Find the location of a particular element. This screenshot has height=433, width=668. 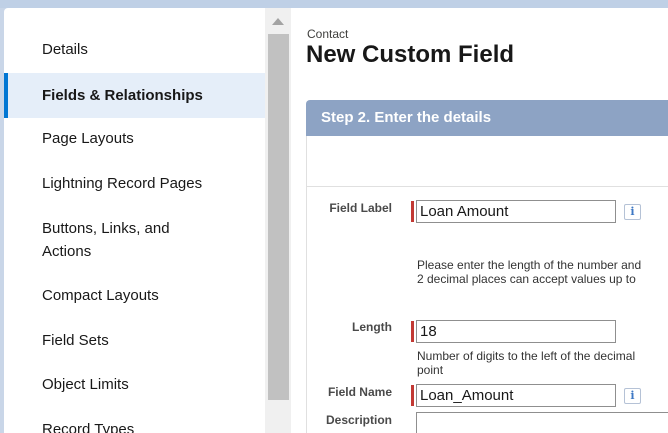

sidebar-scrollbar is located at coordinates (278, 220).